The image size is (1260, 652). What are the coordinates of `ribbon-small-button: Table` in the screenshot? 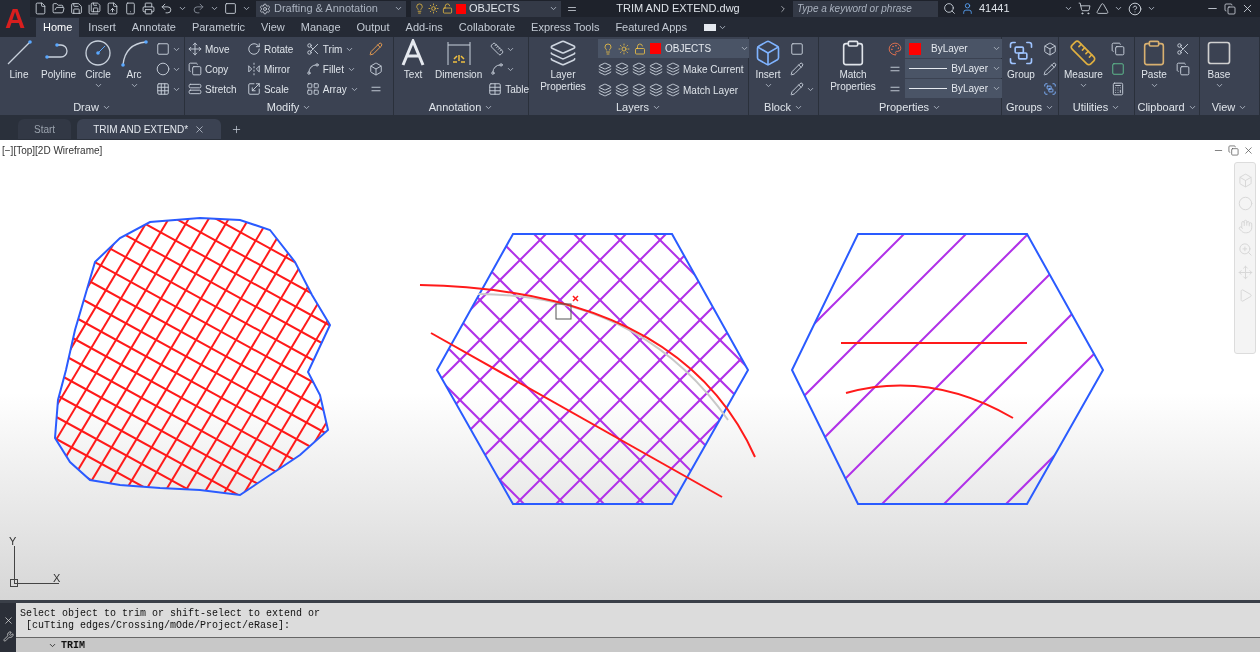 It's located at (509, 89).